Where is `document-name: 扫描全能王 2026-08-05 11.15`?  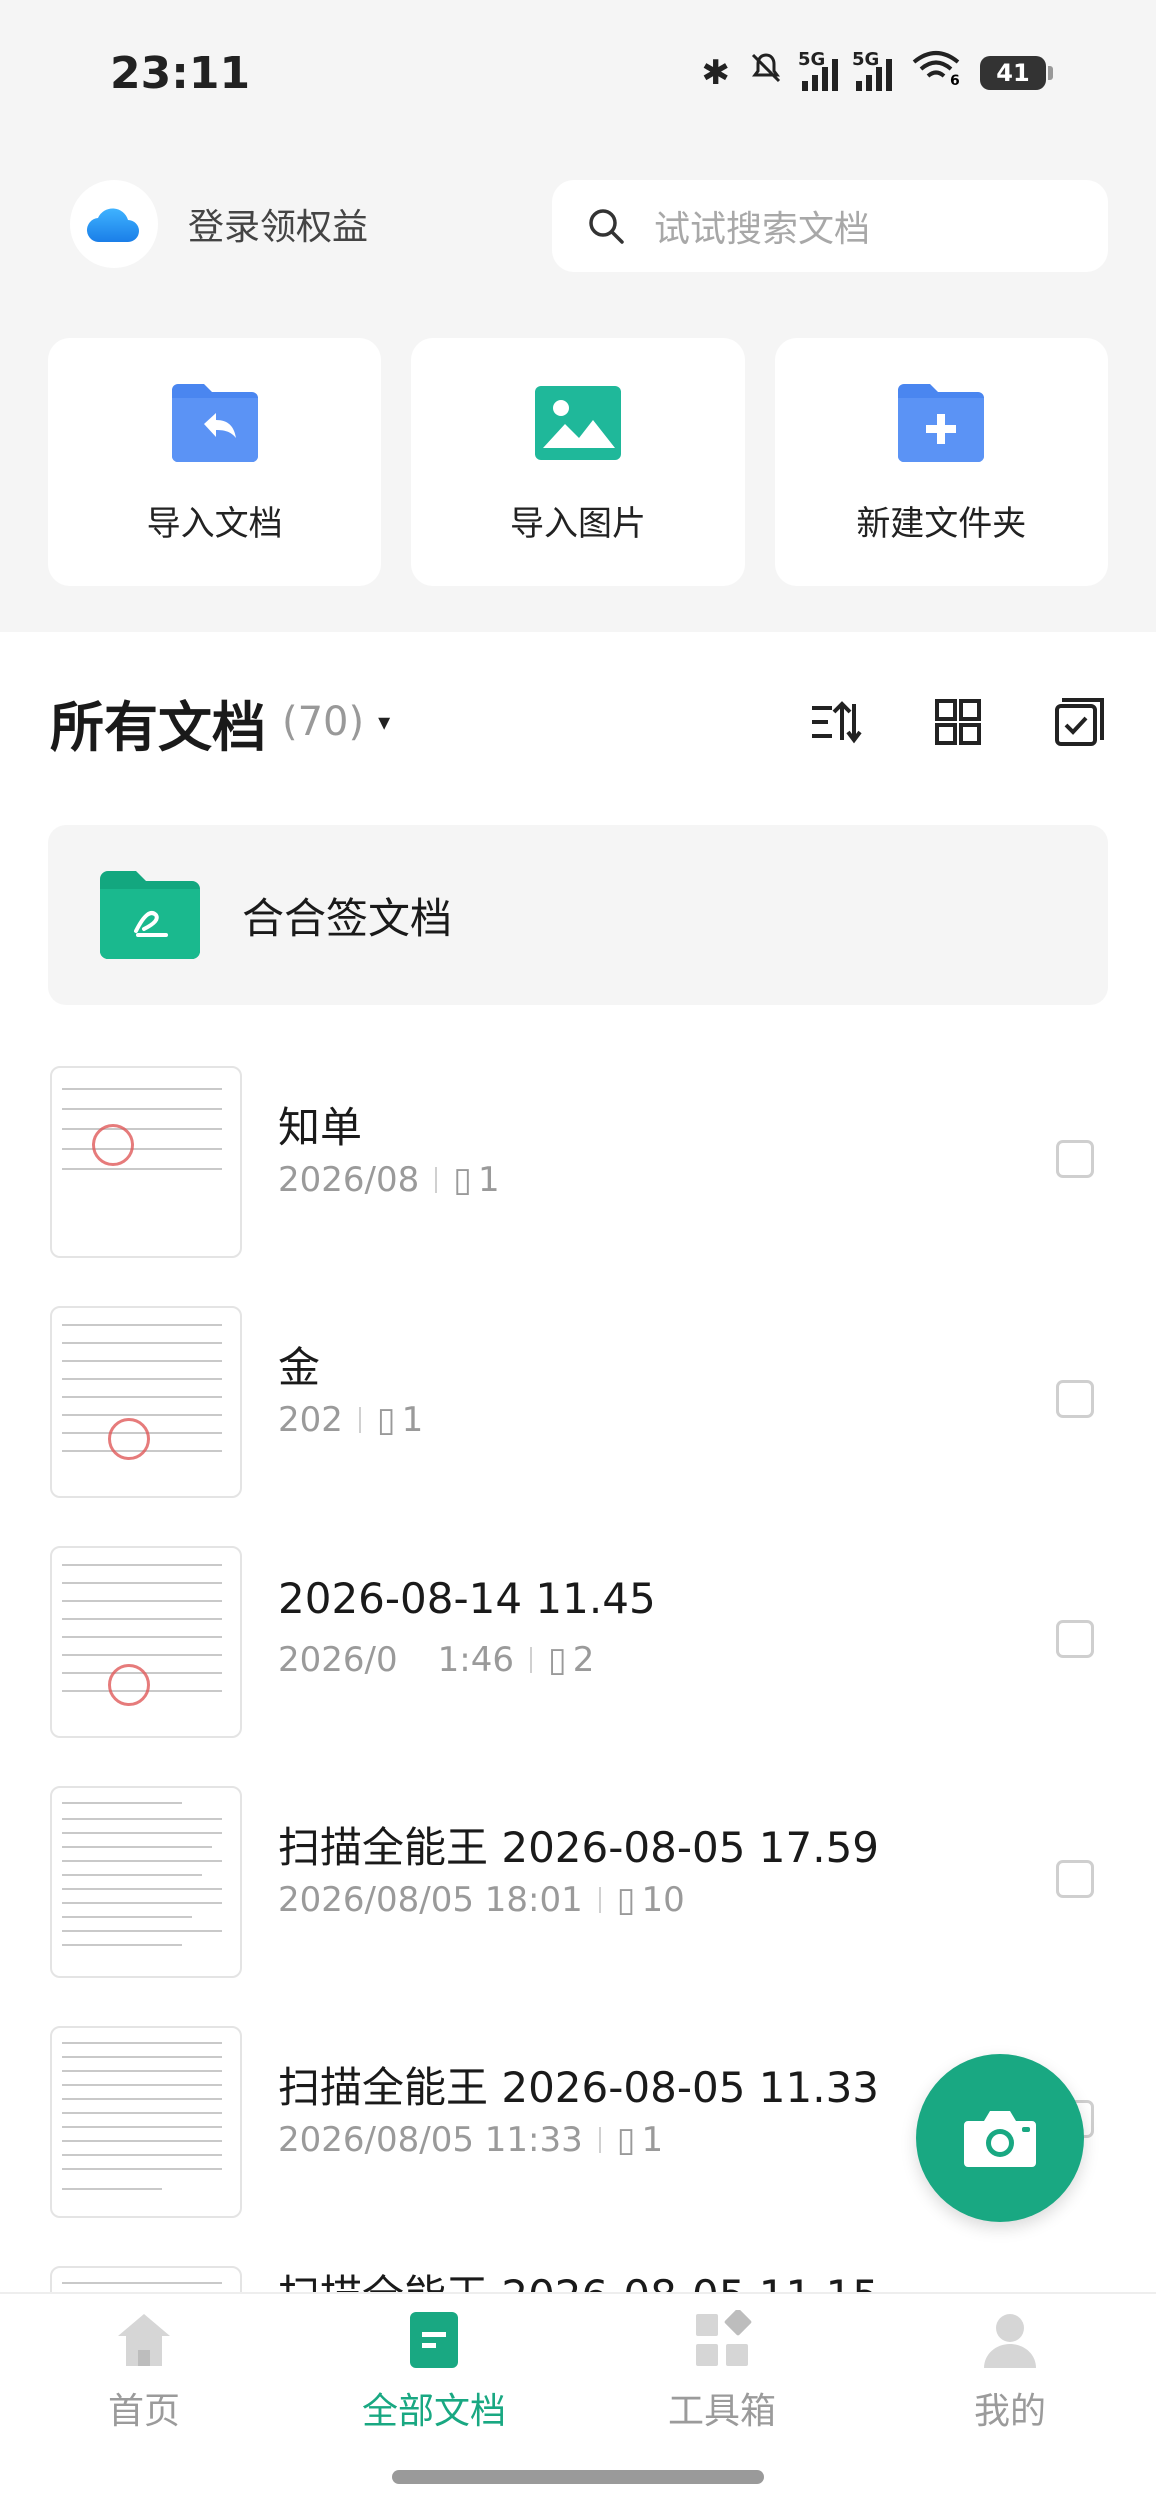 document-name: 扫描全能王 2026-08-05 11.15 is located at coordinates (578, 2277).